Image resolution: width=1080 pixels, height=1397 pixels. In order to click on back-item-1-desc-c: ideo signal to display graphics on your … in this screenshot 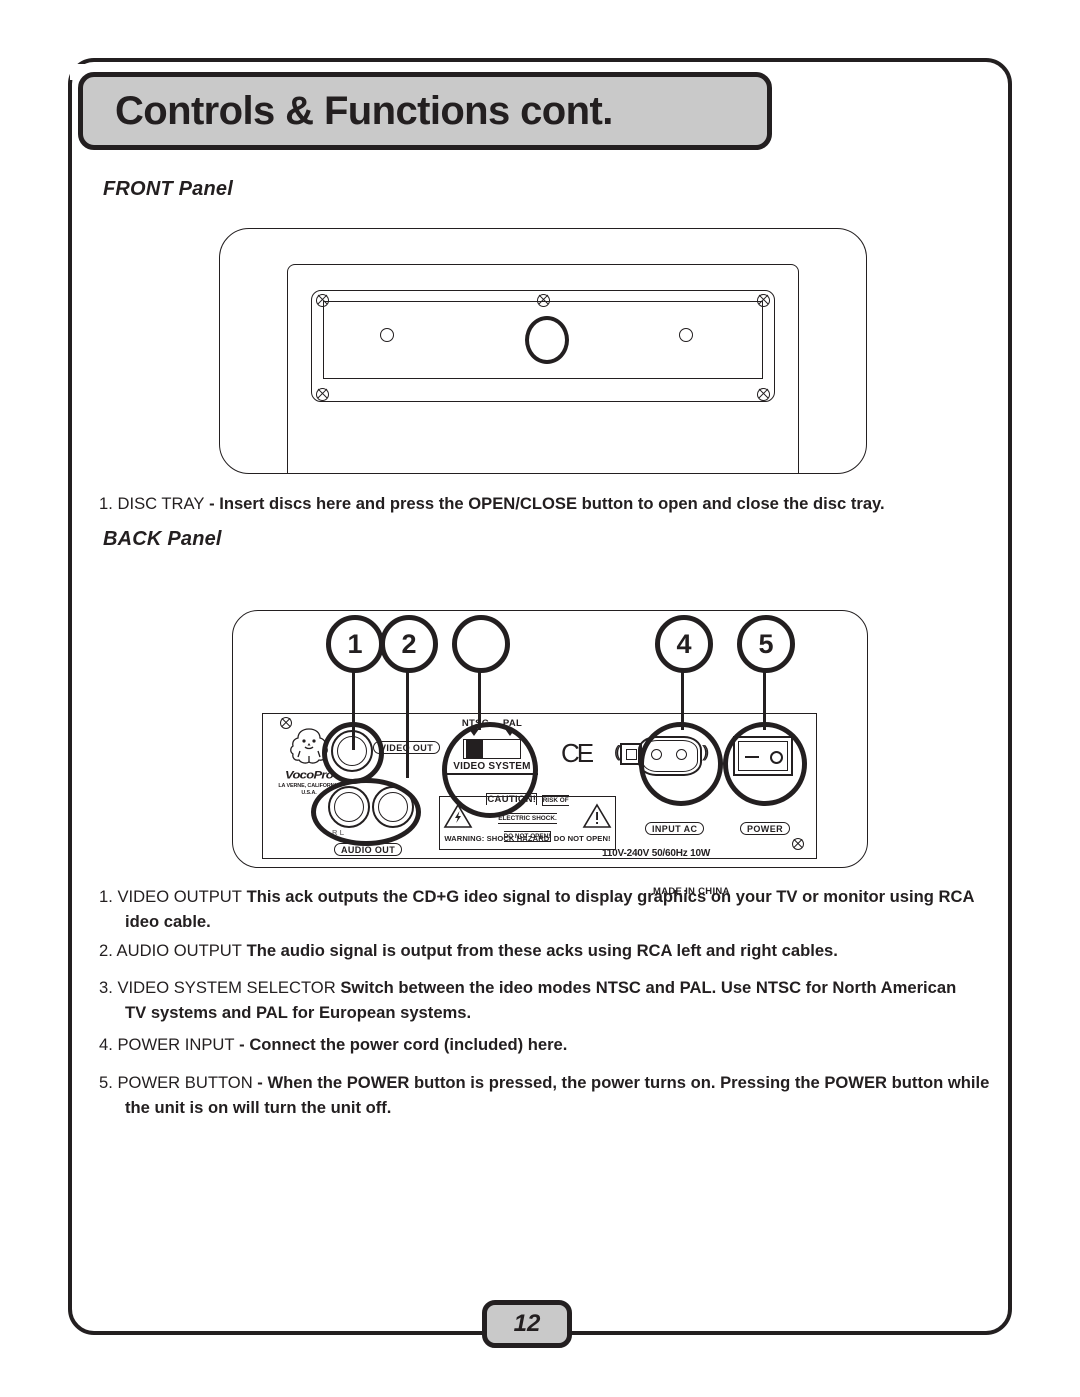, I will do `click(699, 896)`.